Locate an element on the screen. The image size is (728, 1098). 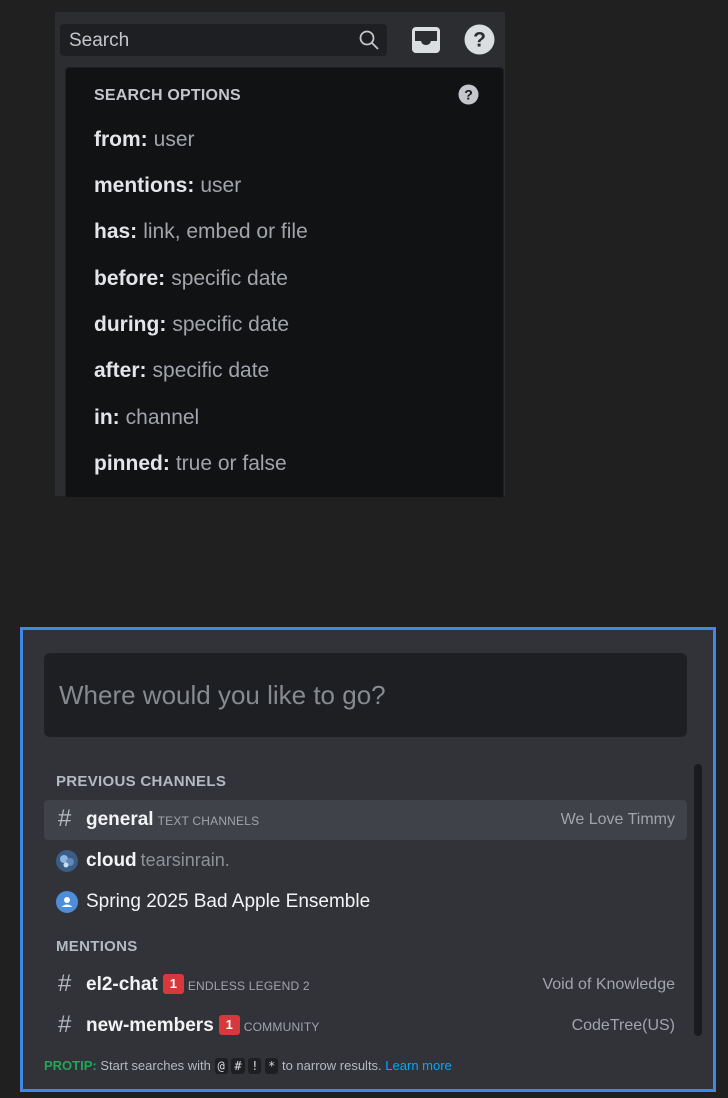
search-option-before: before: specific date is located at coordinates (191, 279).